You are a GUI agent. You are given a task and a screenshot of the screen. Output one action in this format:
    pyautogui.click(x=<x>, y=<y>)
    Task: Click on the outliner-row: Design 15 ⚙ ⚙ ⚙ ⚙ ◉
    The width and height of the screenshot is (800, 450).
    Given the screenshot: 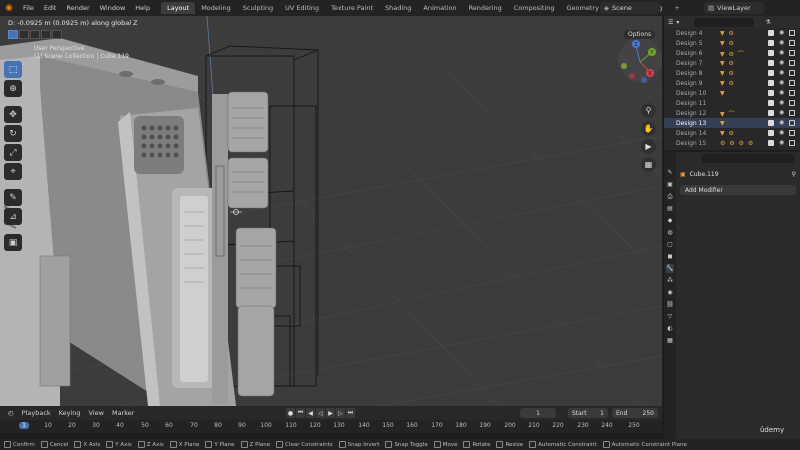 What is the action you would take?
    pyautogui.click(x=732, y=143)
    